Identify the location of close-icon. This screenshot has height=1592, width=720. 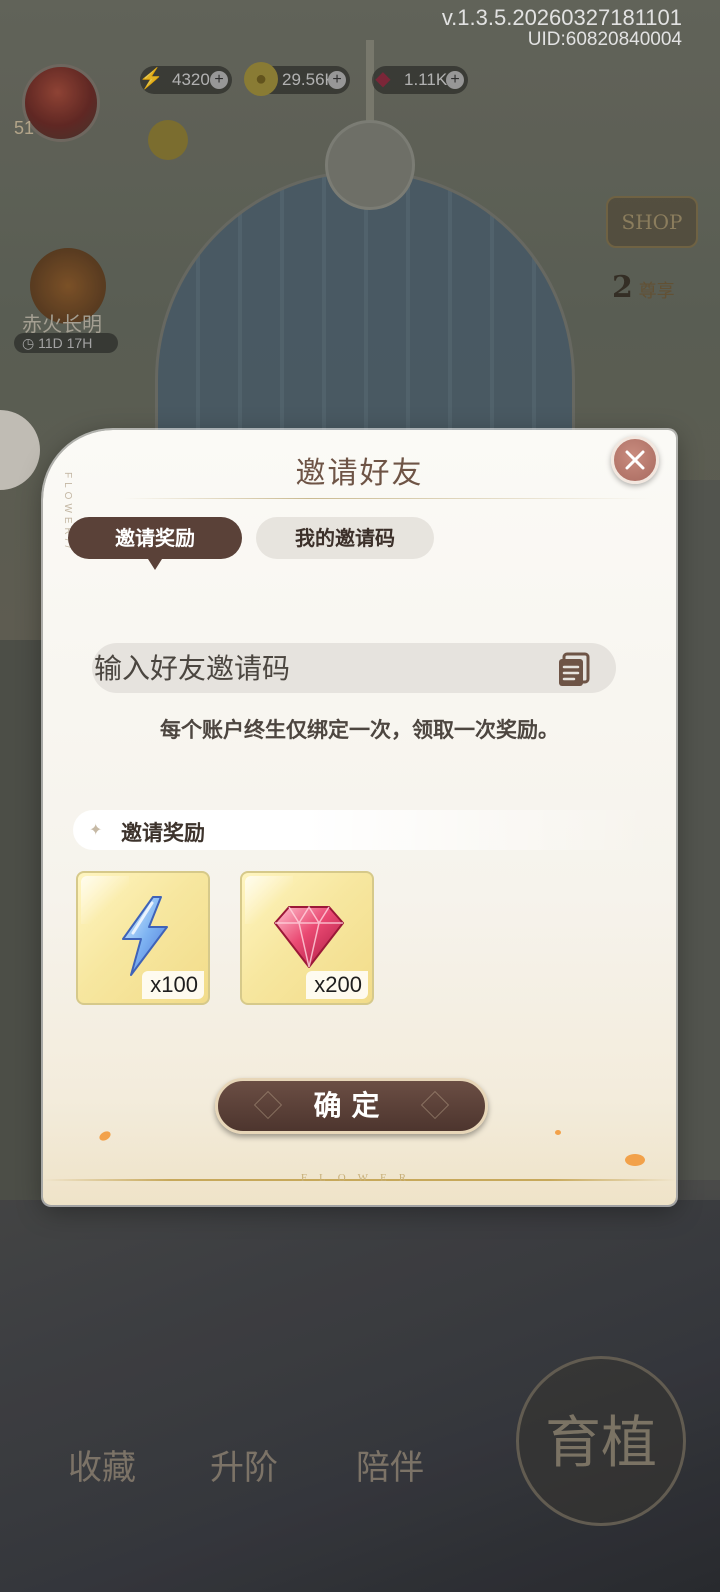
(635, 460).